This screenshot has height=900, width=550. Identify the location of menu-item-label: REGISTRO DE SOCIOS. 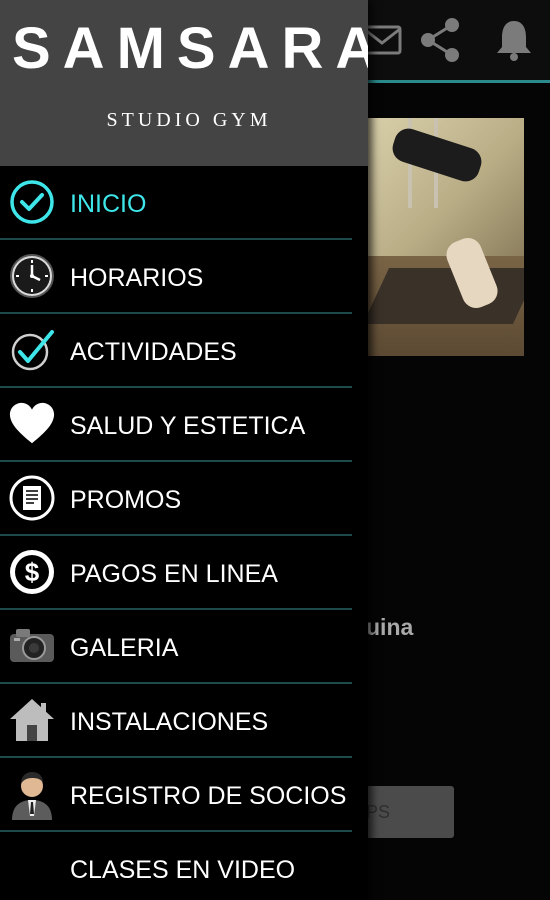
(208, 796).